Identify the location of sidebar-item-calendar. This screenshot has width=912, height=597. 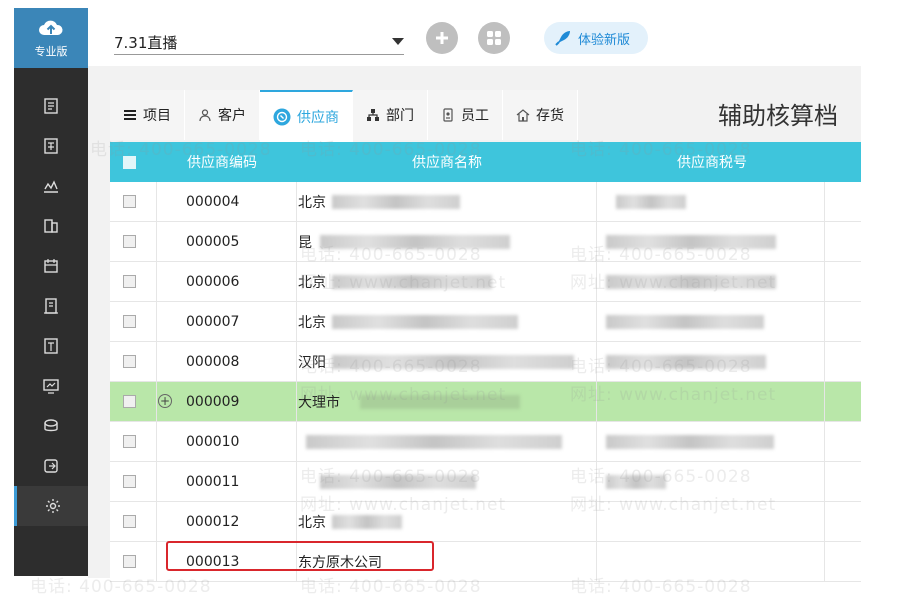
(51, 266).